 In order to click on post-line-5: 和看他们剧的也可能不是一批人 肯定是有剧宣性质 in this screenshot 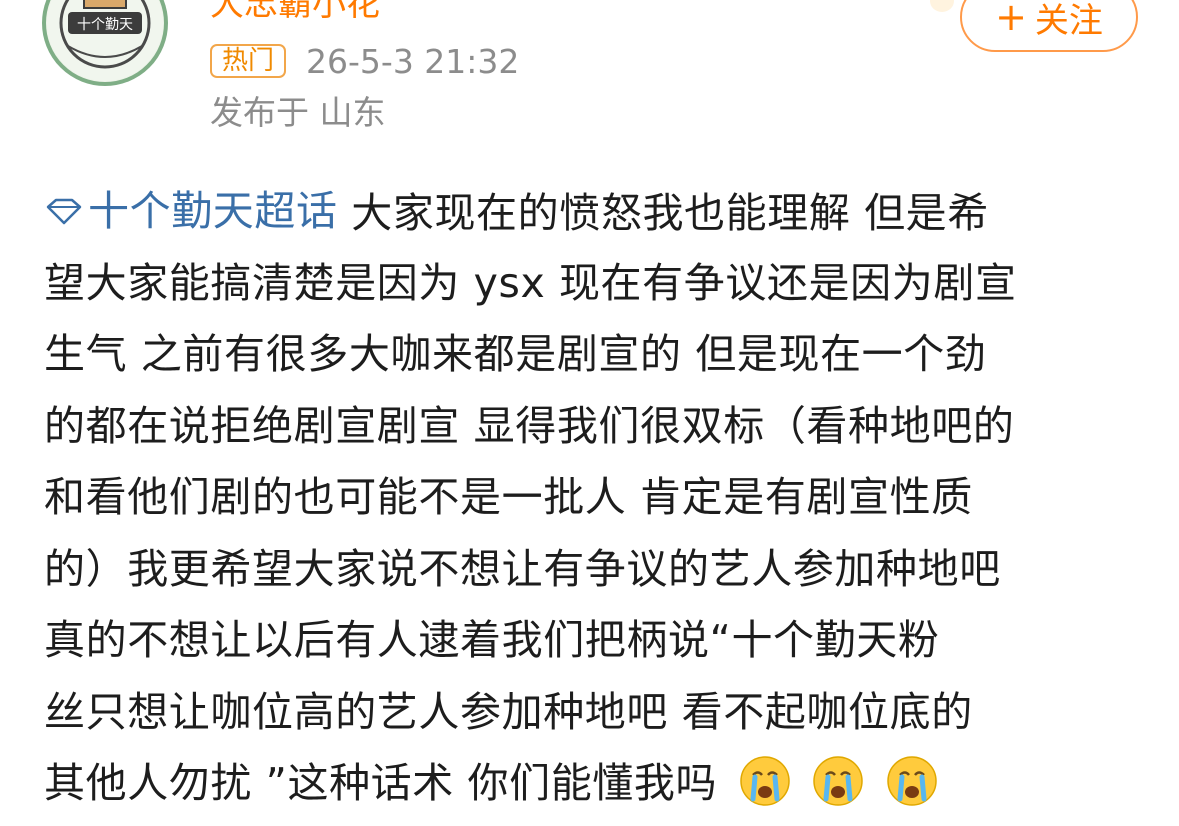, I will do `click(508, 497)`.